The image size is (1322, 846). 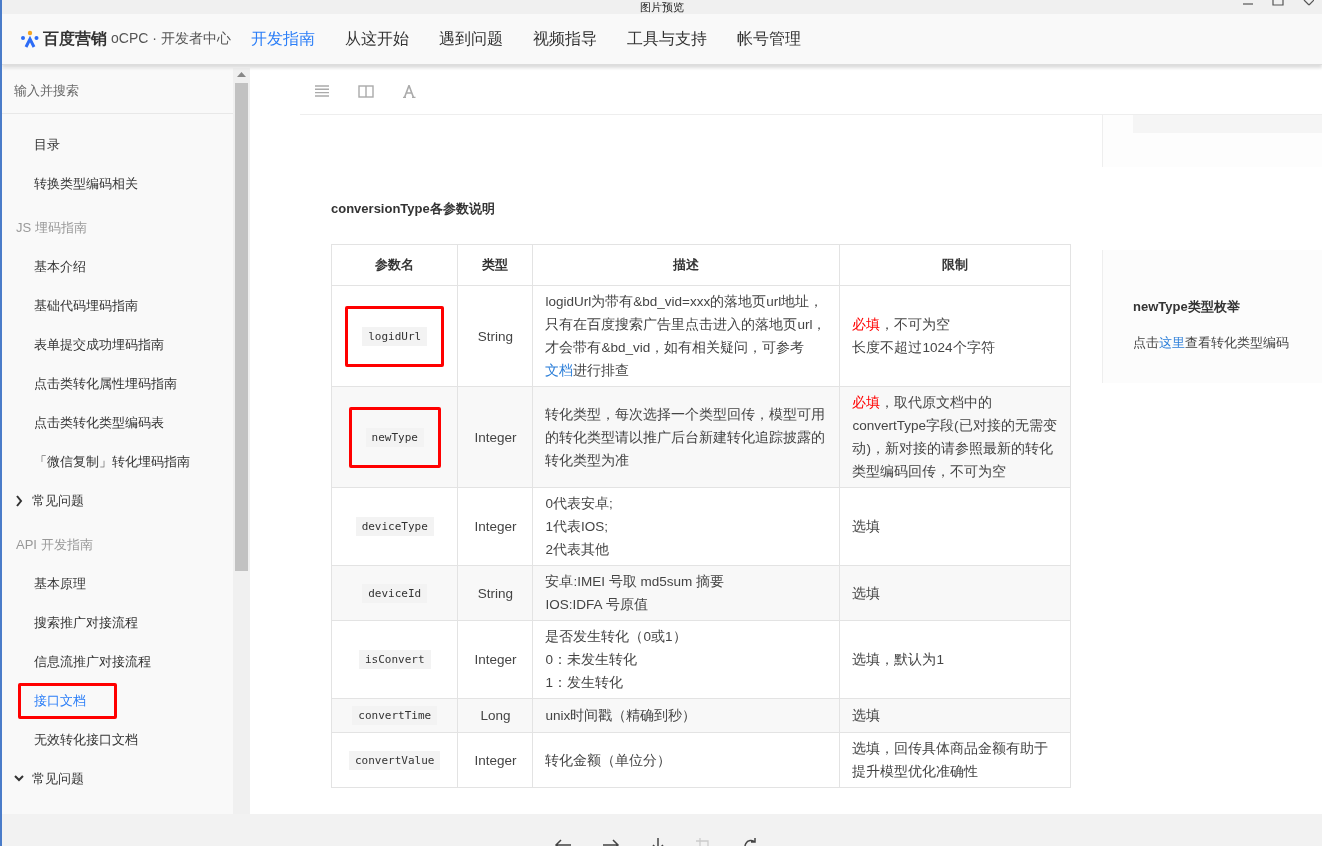 I want to click on scrollbar-thumb, so click(x=241, y=327).